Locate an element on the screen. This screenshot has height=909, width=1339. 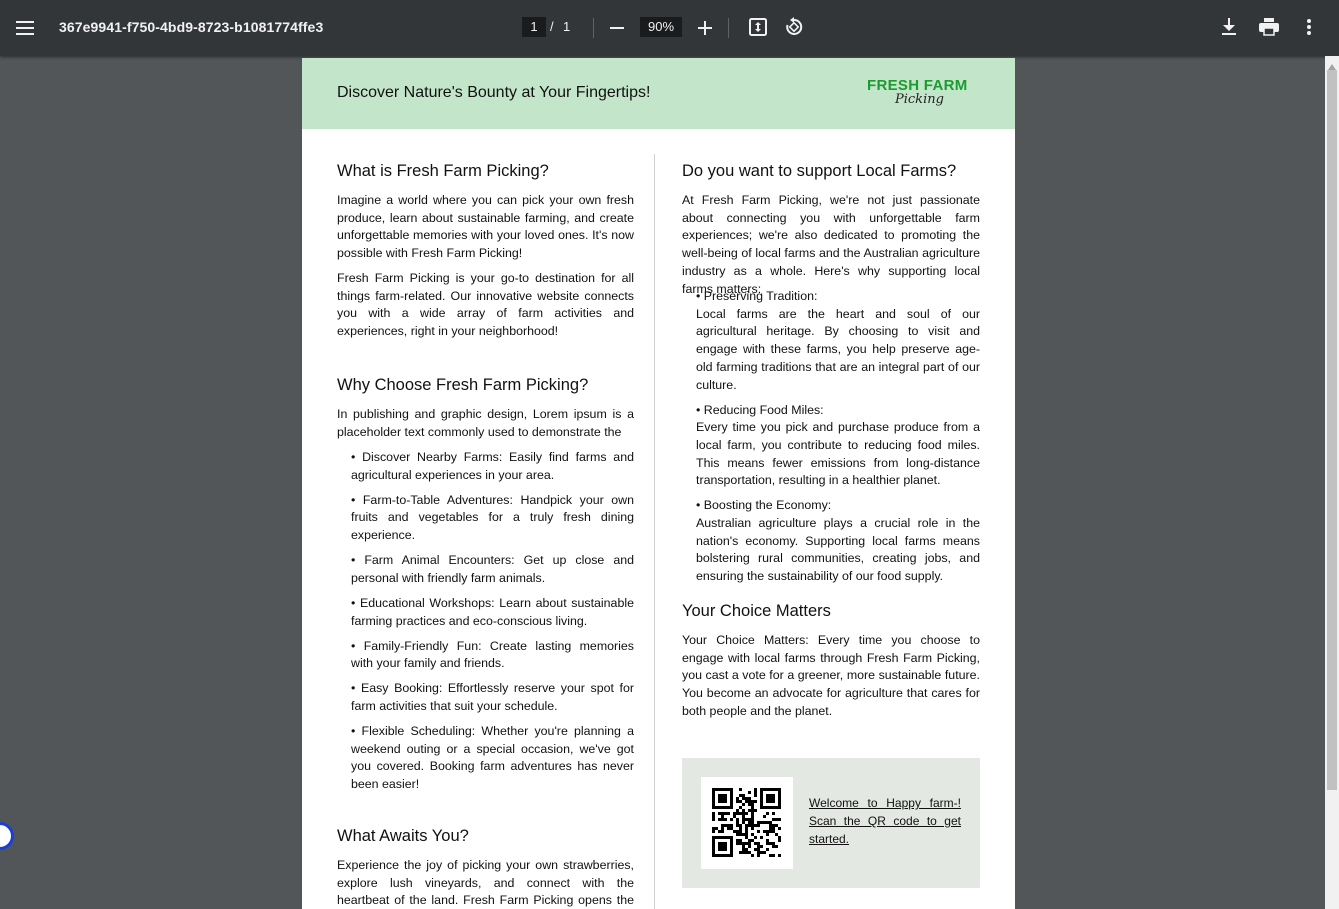
point-title: • Boosting the Economy: is located at coordinates (764, 505).